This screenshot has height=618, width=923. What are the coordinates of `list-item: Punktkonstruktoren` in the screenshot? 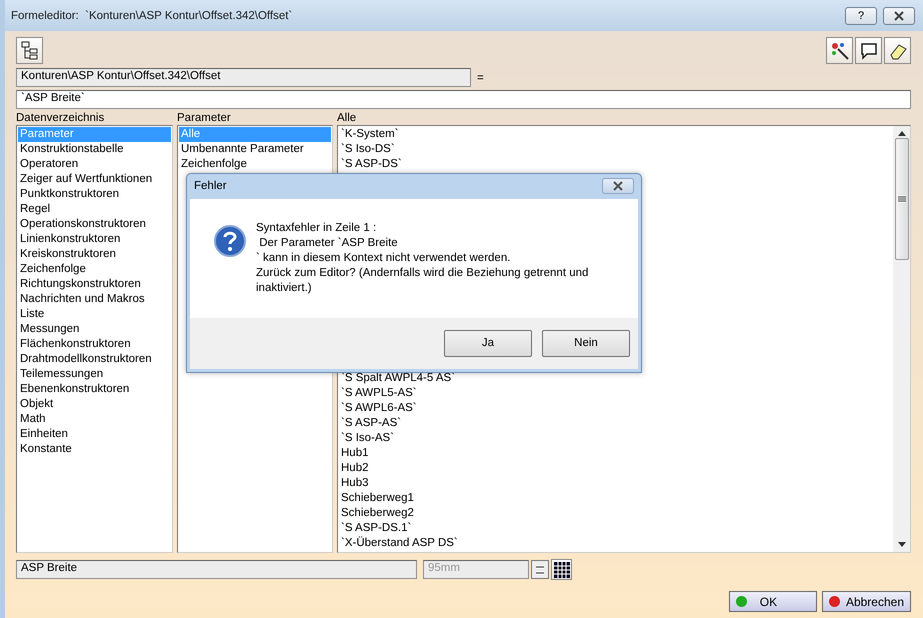 It's located at (94, 194).